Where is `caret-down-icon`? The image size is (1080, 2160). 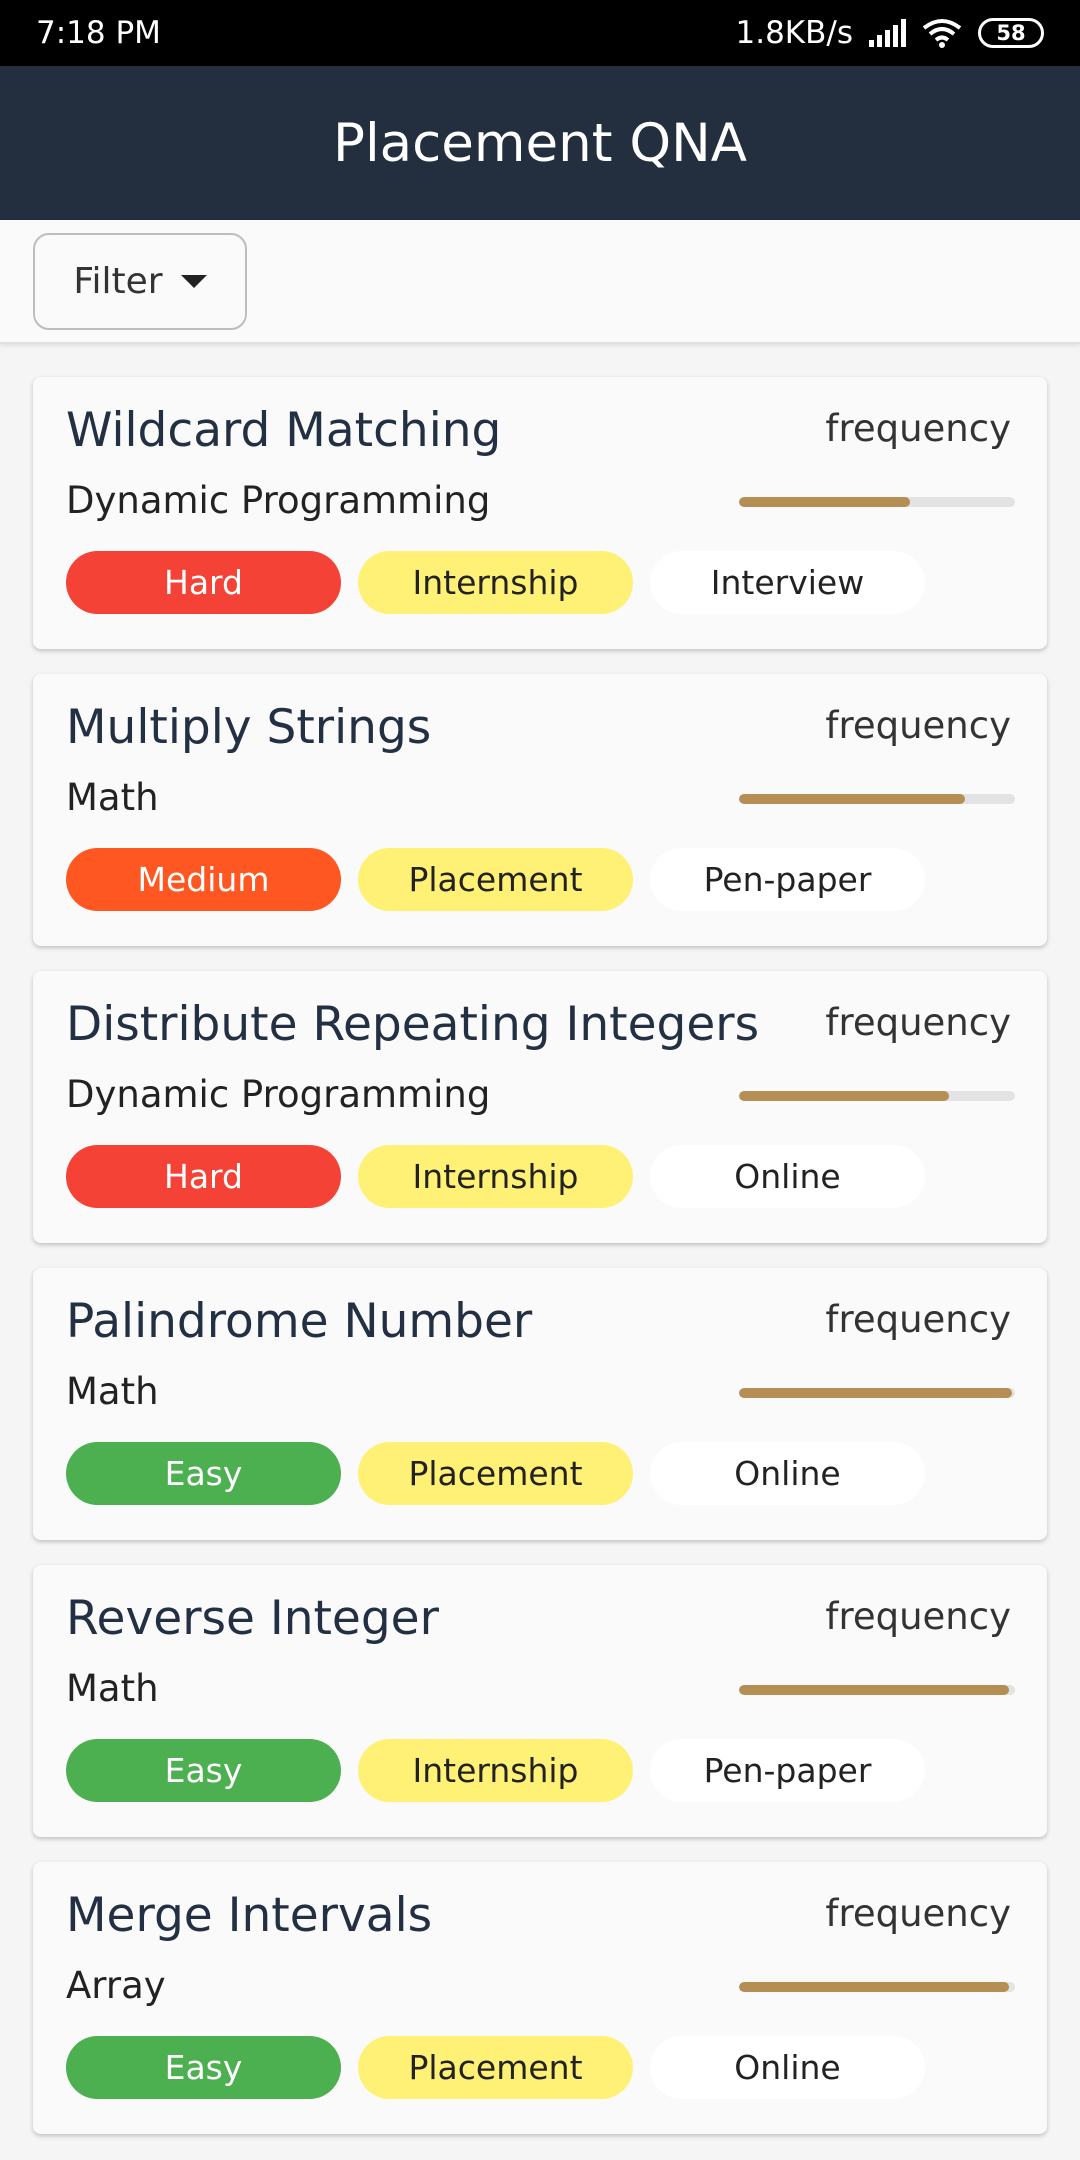
caret-down-icon is located at coordinates (193, 281).